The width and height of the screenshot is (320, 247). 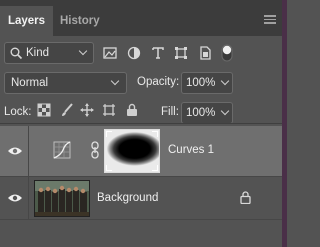 I want to click on shape-layer-filter-icon, so click(x=181, y=53).